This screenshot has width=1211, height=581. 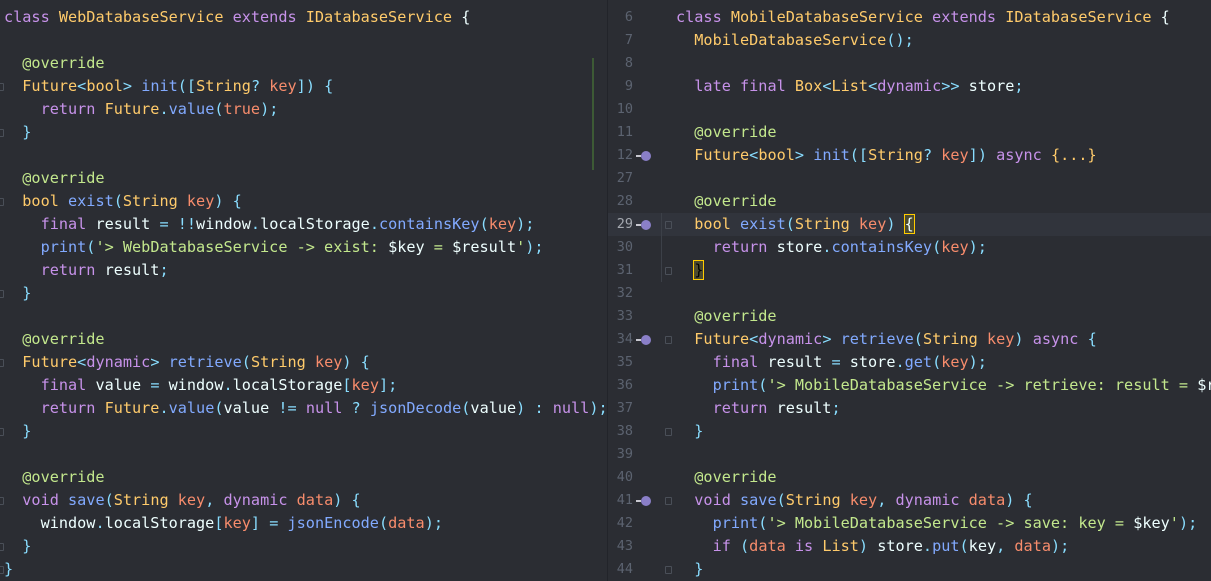 I want to click on line-number: 28, so click(x=620, y=201).